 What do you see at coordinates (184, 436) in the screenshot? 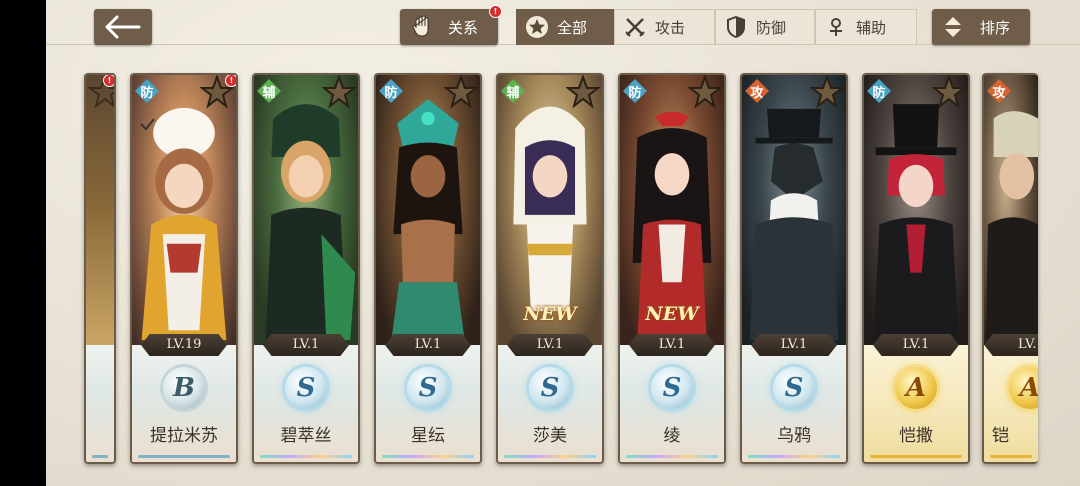
I see `character-name: 提拉米苏` at bounding box center [184, 436].